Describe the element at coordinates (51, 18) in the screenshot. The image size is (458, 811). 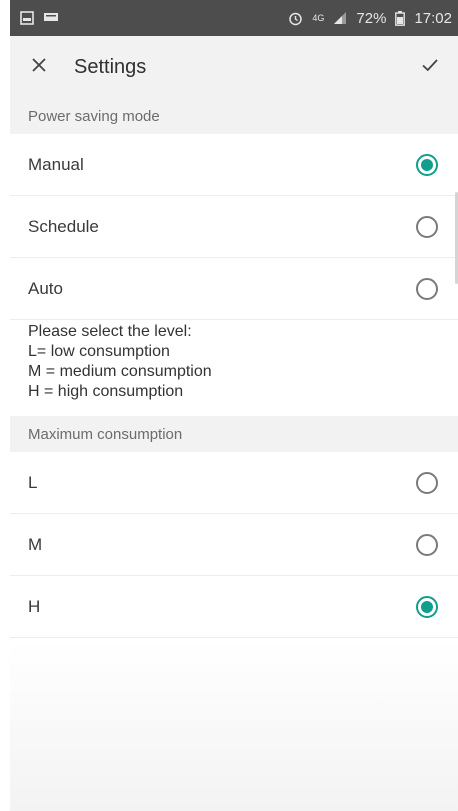
I see `message-icon` at that location.